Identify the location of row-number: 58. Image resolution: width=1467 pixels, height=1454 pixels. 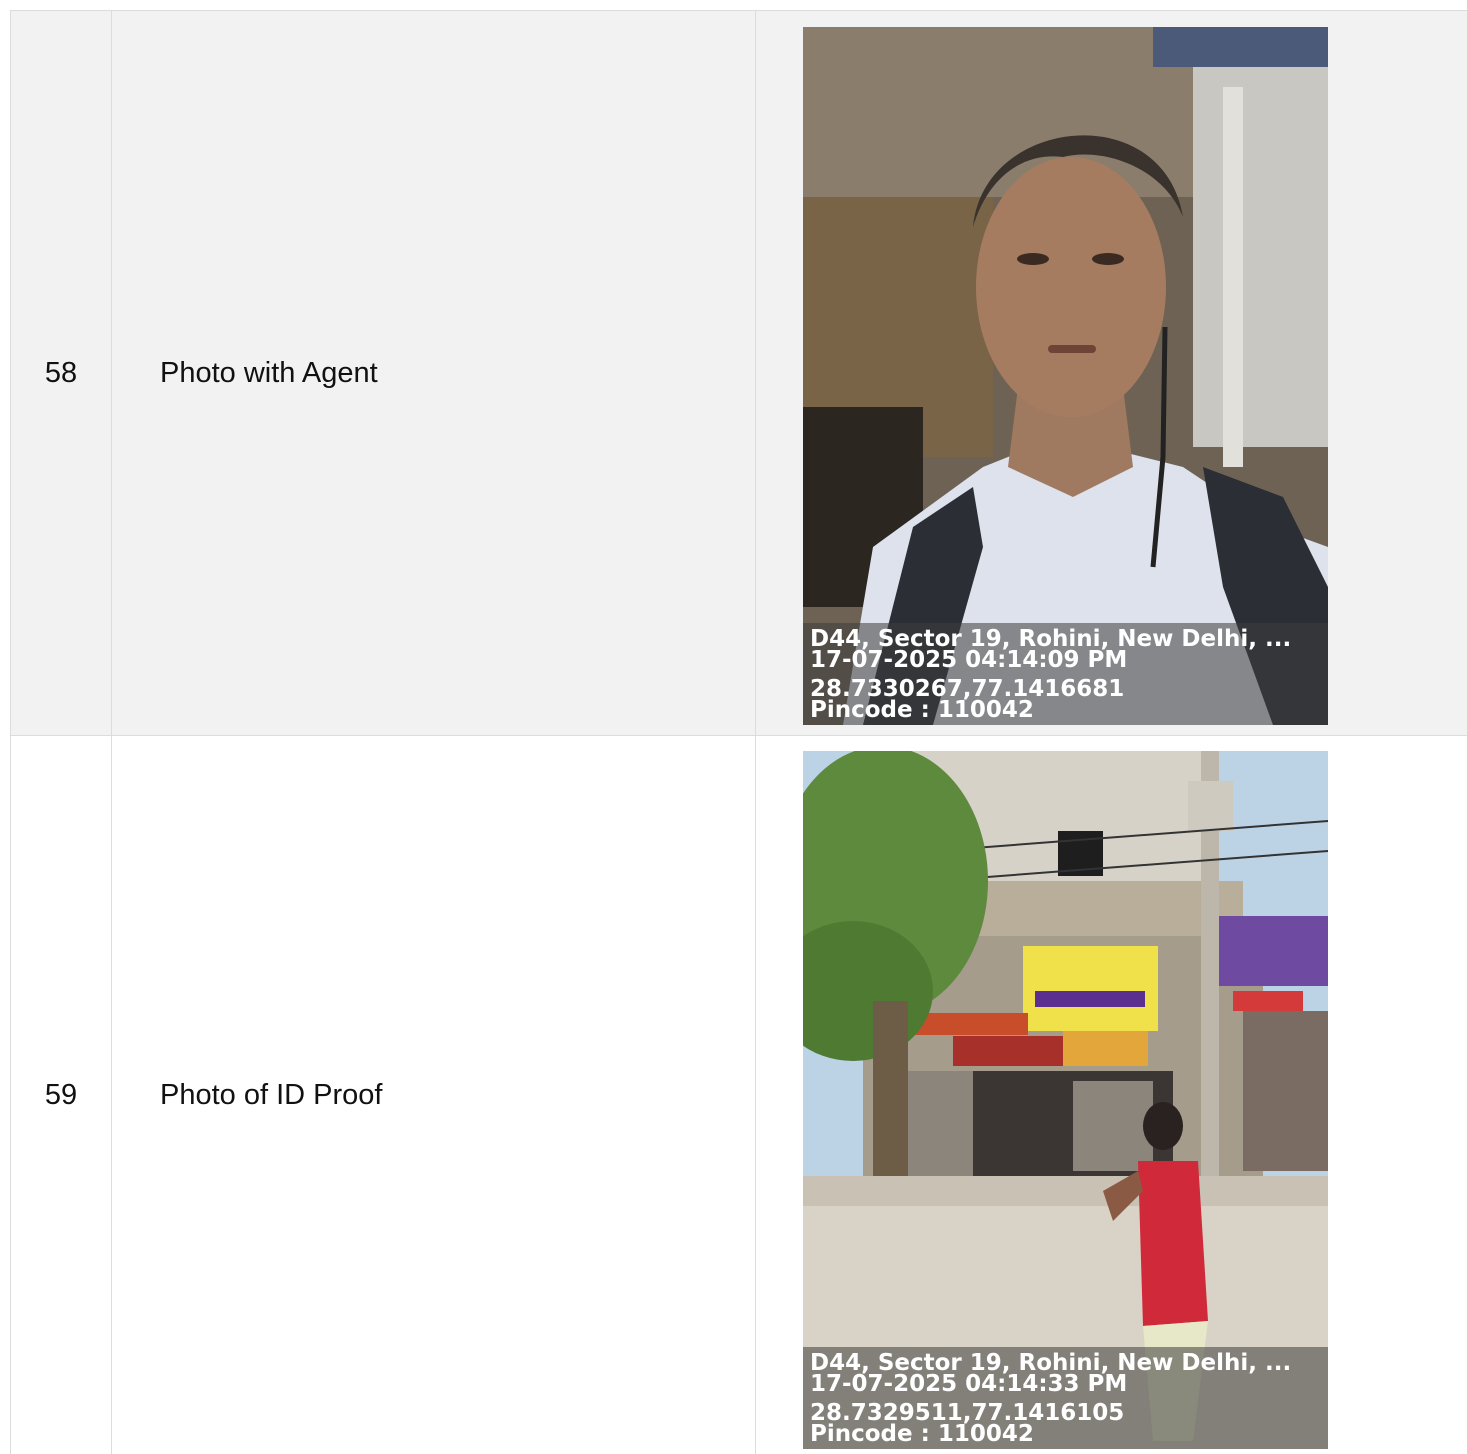
(61, 373).